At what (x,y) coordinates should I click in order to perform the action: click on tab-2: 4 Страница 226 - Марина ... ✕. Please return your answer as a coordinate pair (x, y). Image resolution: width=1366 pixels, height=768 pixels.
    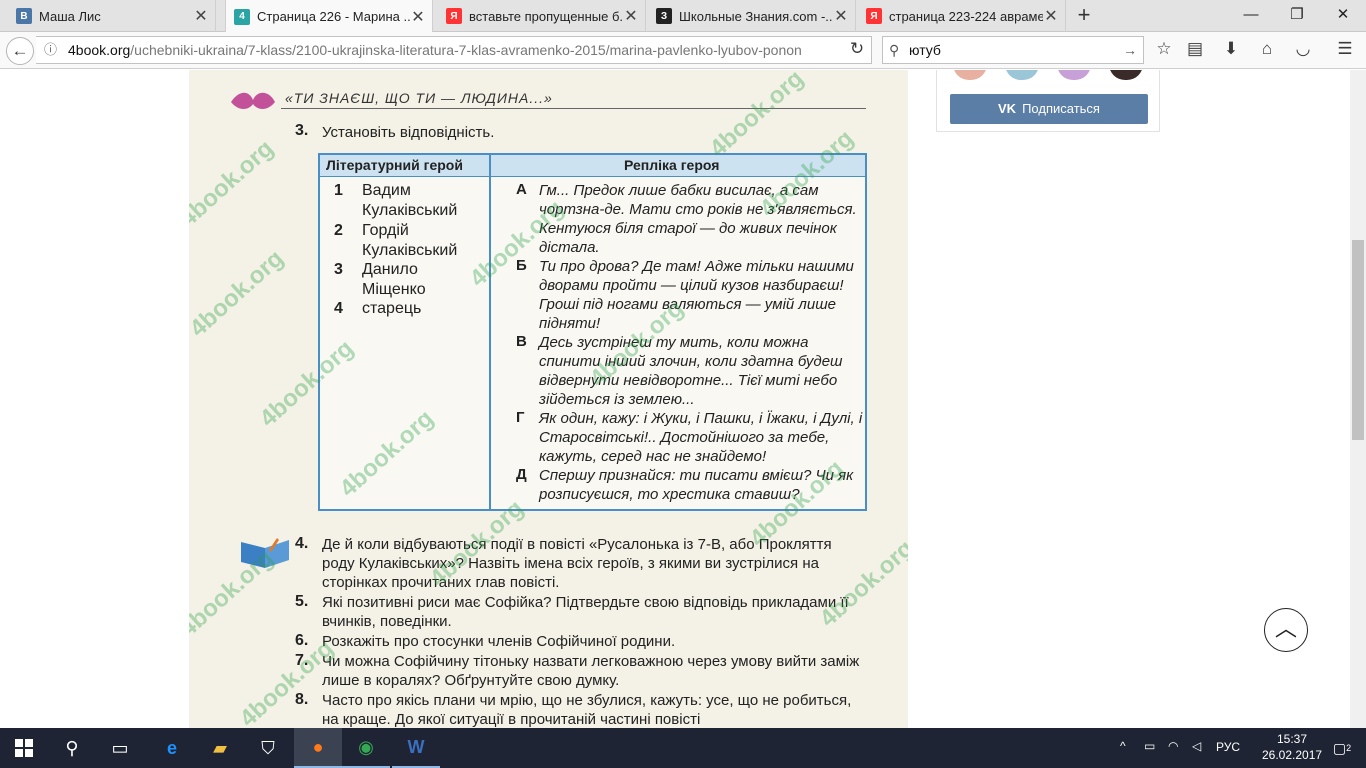
    Looking at the image, I should click on (329, 16).